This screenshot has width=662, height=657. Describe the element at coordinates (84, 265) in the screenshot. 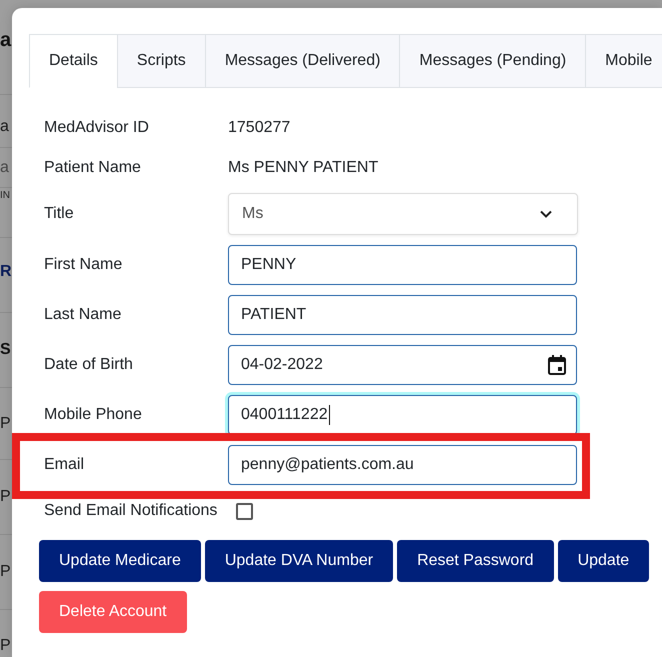

I see `field-label: First Name` at that location.